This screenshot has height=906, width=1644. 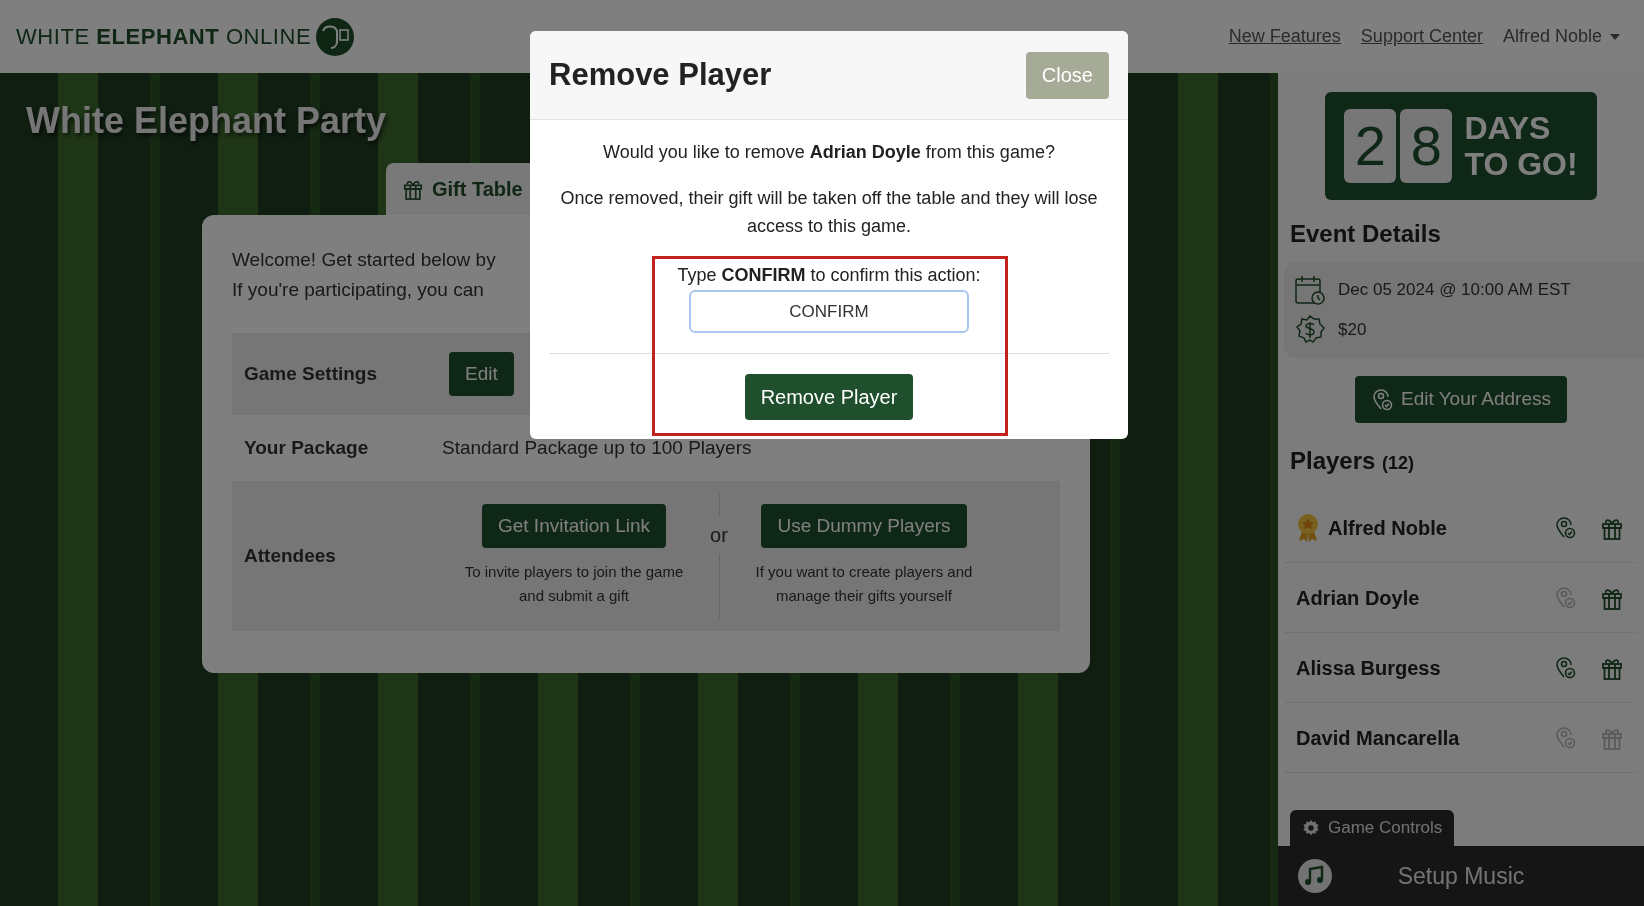 I want to click on nav-link: Support Center, so click(x=1421, y=36).